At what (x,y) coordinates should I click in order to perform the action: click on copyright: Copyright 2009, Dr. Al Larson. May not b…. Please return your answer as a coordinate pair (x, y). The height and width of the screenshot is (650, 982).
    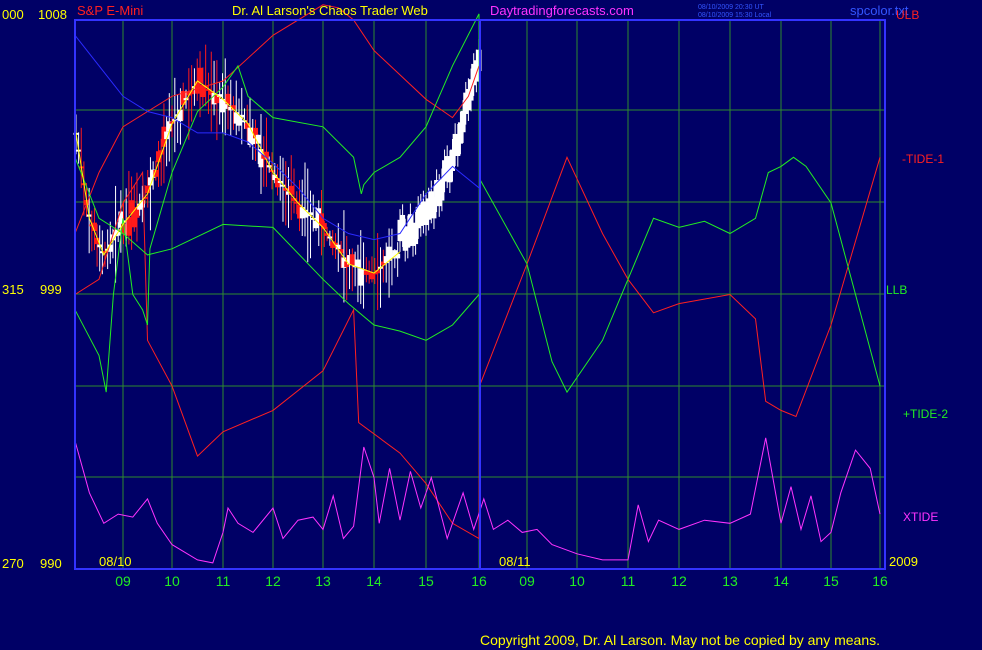
    Looking at the image, I should click on (680, 640).